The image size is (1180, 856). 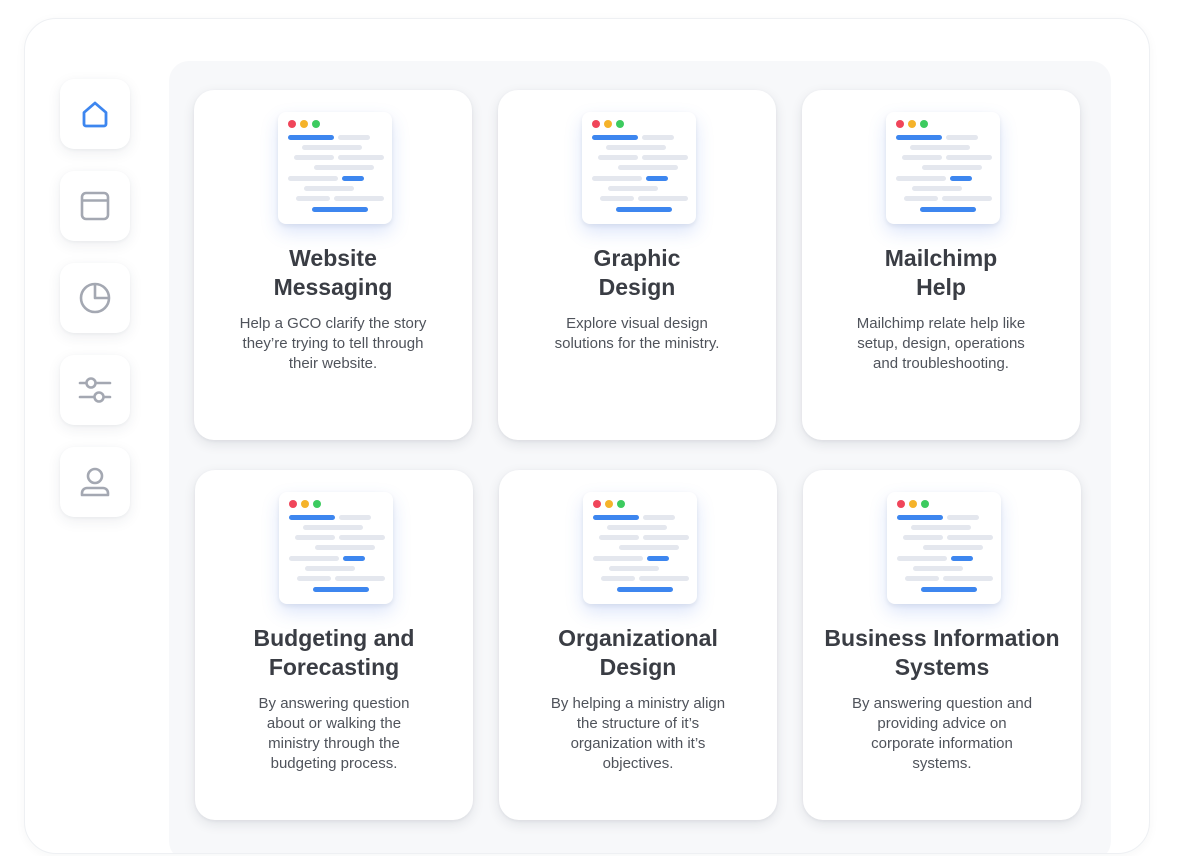 What do you see at coordinates (638, 653) in the screenshot?
I see `card-title: Organizational Design` at bounding box center [638, 653].